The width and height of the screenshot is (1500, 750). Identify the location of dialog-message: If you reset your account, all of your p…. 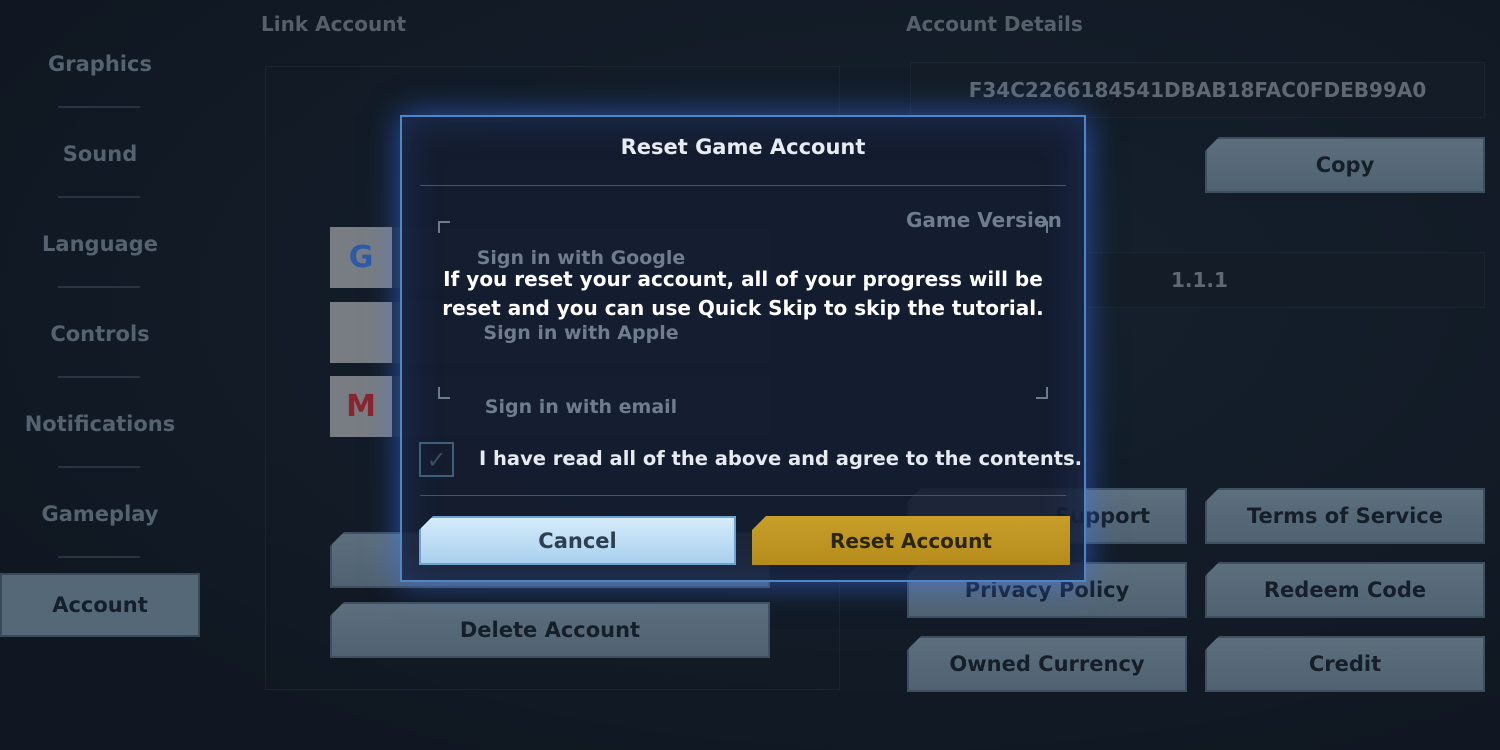
(743, 293).